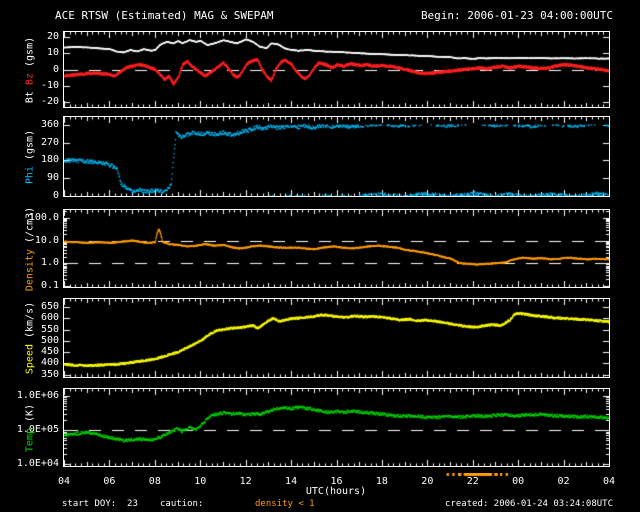 This screenshot has height=512, width=640. I want to click on panel-canvas-phi, so click(336, 156).